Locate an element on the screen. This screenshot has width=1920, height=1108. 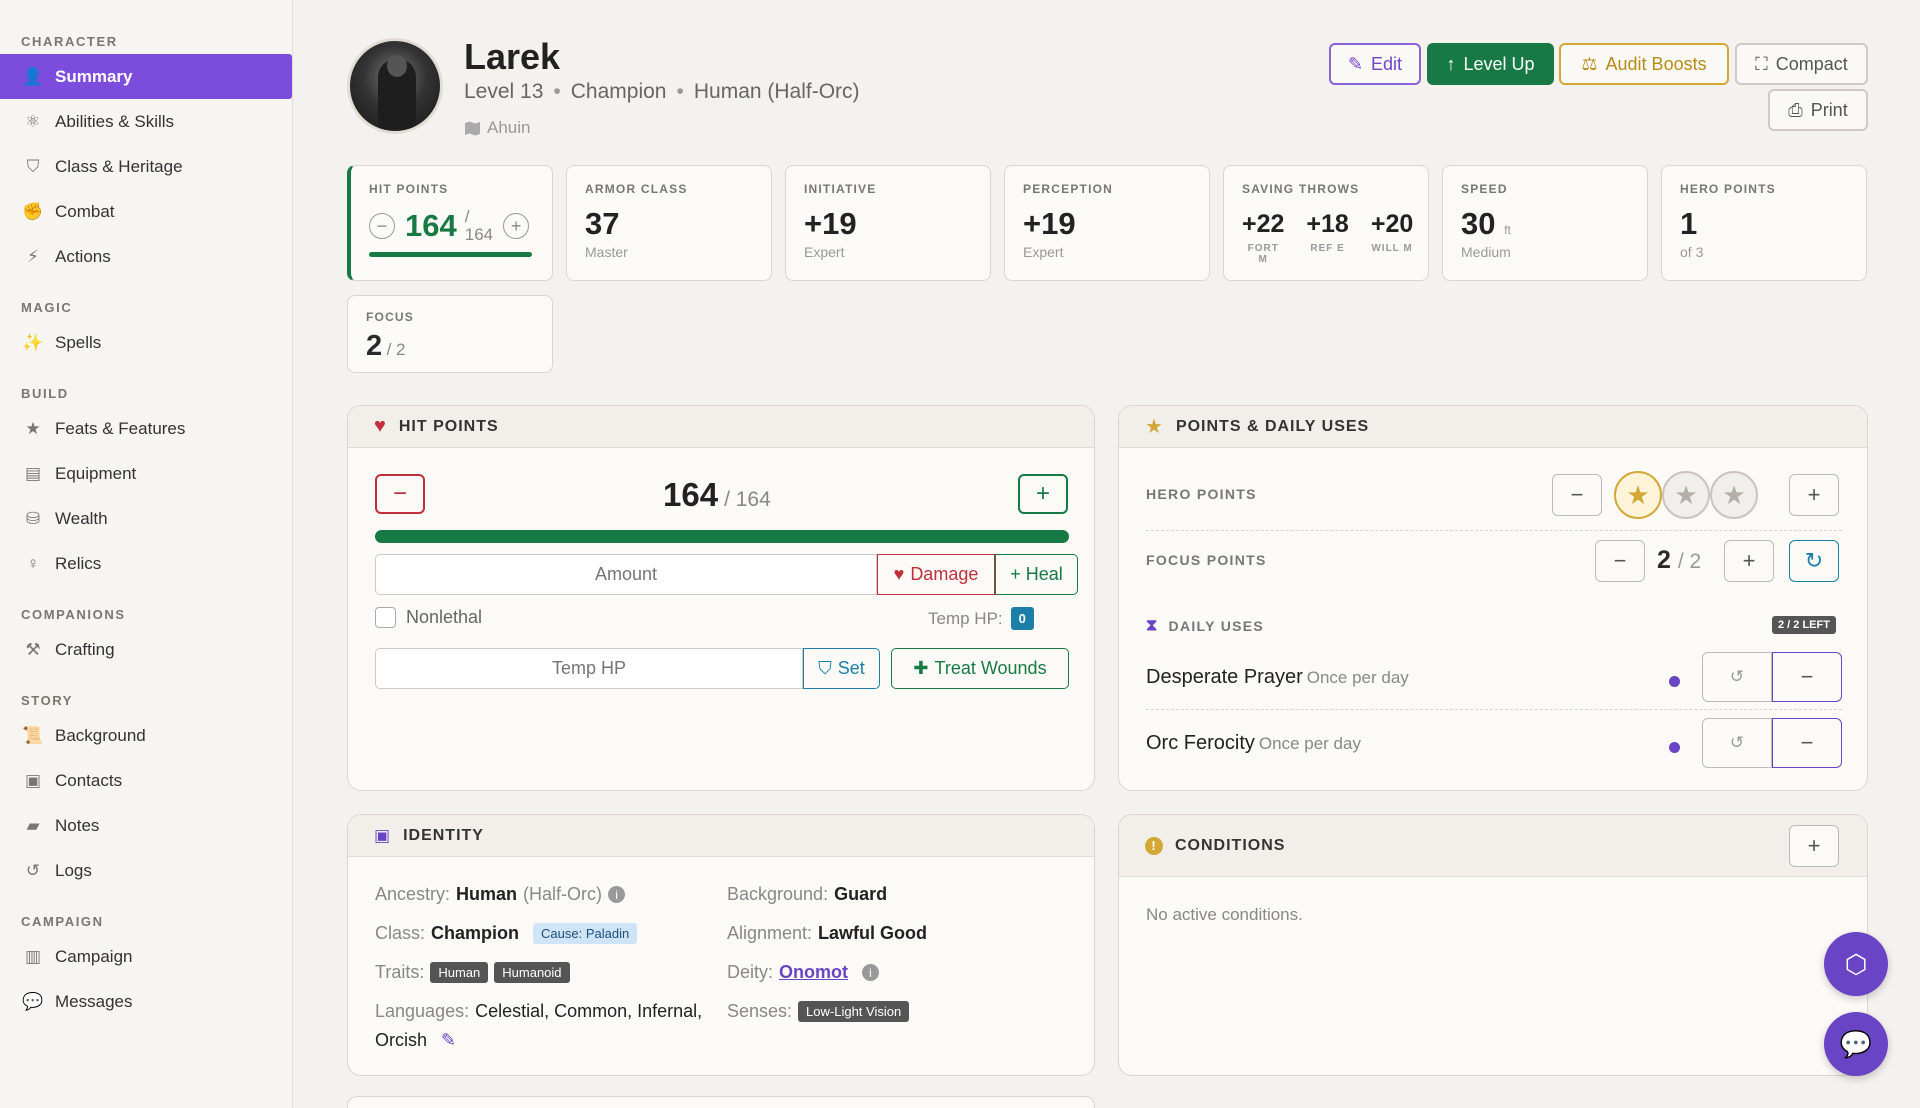
chat-button: 💬 is located at coordinates (1856, 1044).